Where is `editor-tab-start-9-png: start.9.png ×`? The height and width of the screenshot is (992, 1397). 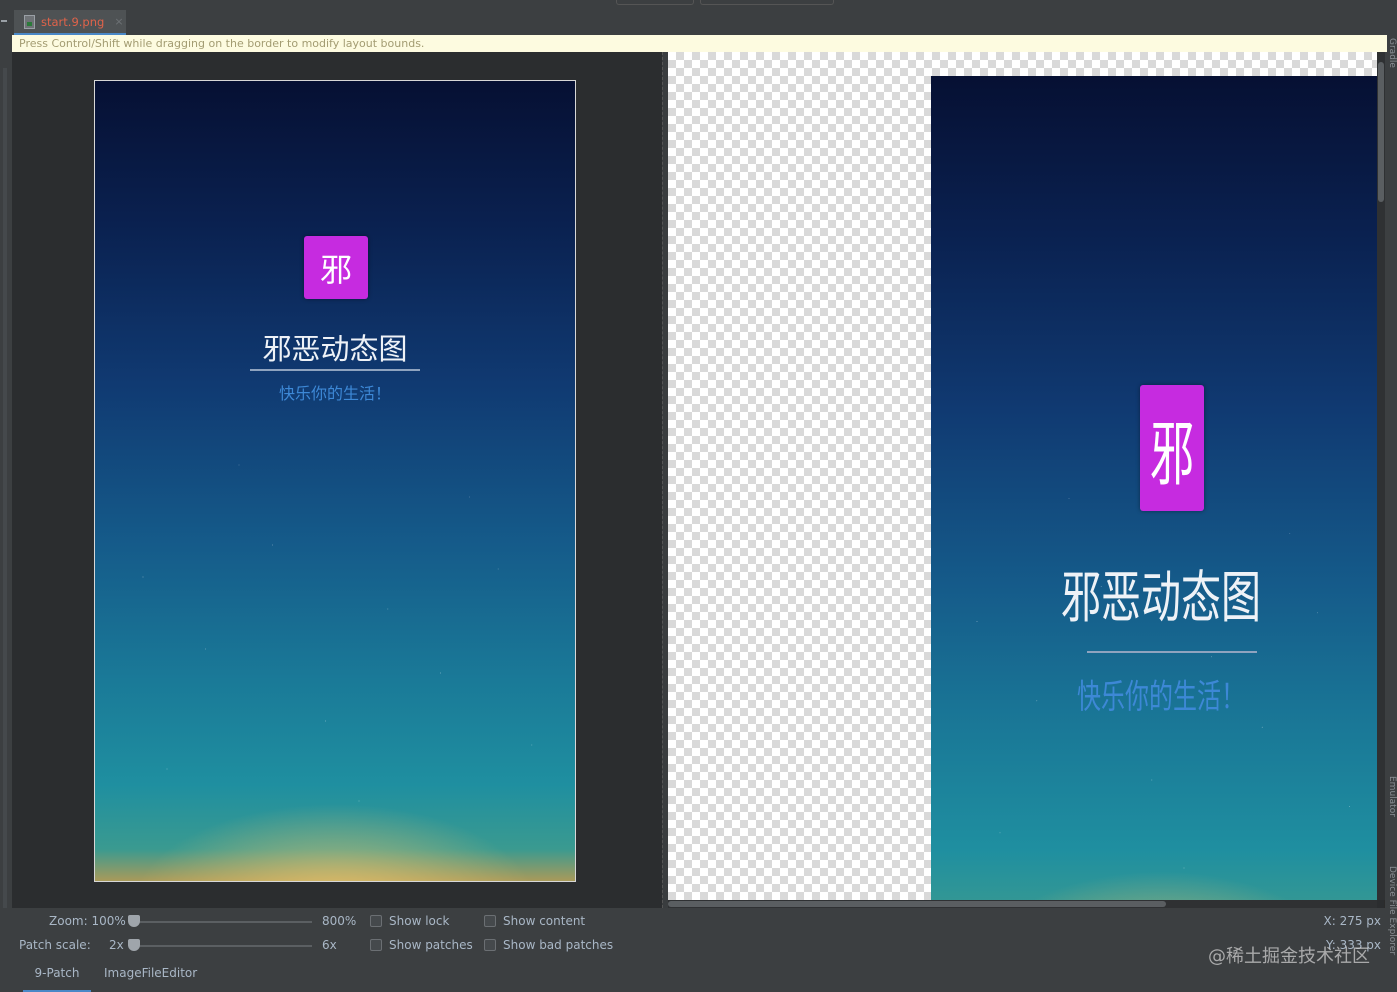
editor-tab-start-9-png: start.9.png × is located at coordinates (70, 22).